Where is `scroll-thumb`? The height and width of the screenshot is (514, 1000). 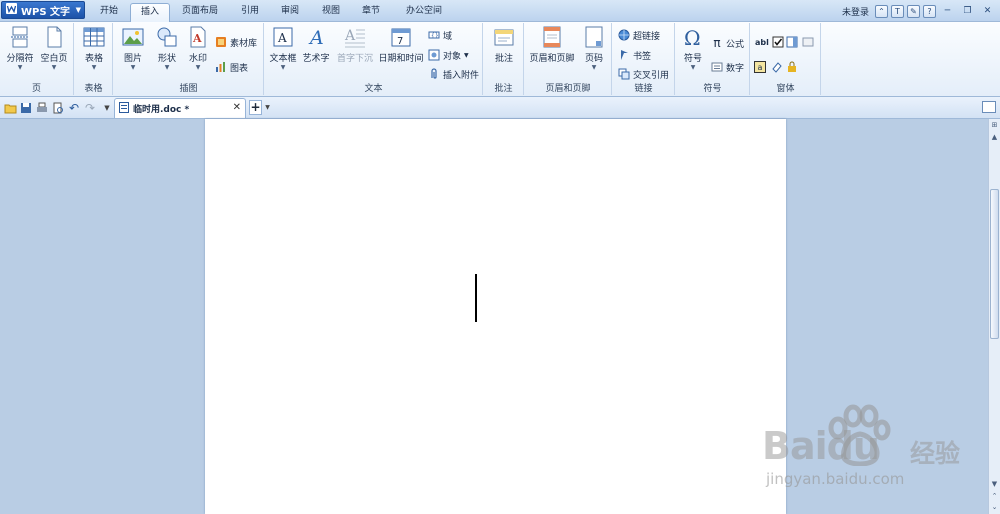 scroll-thumb is located at coordinates (994, 264).